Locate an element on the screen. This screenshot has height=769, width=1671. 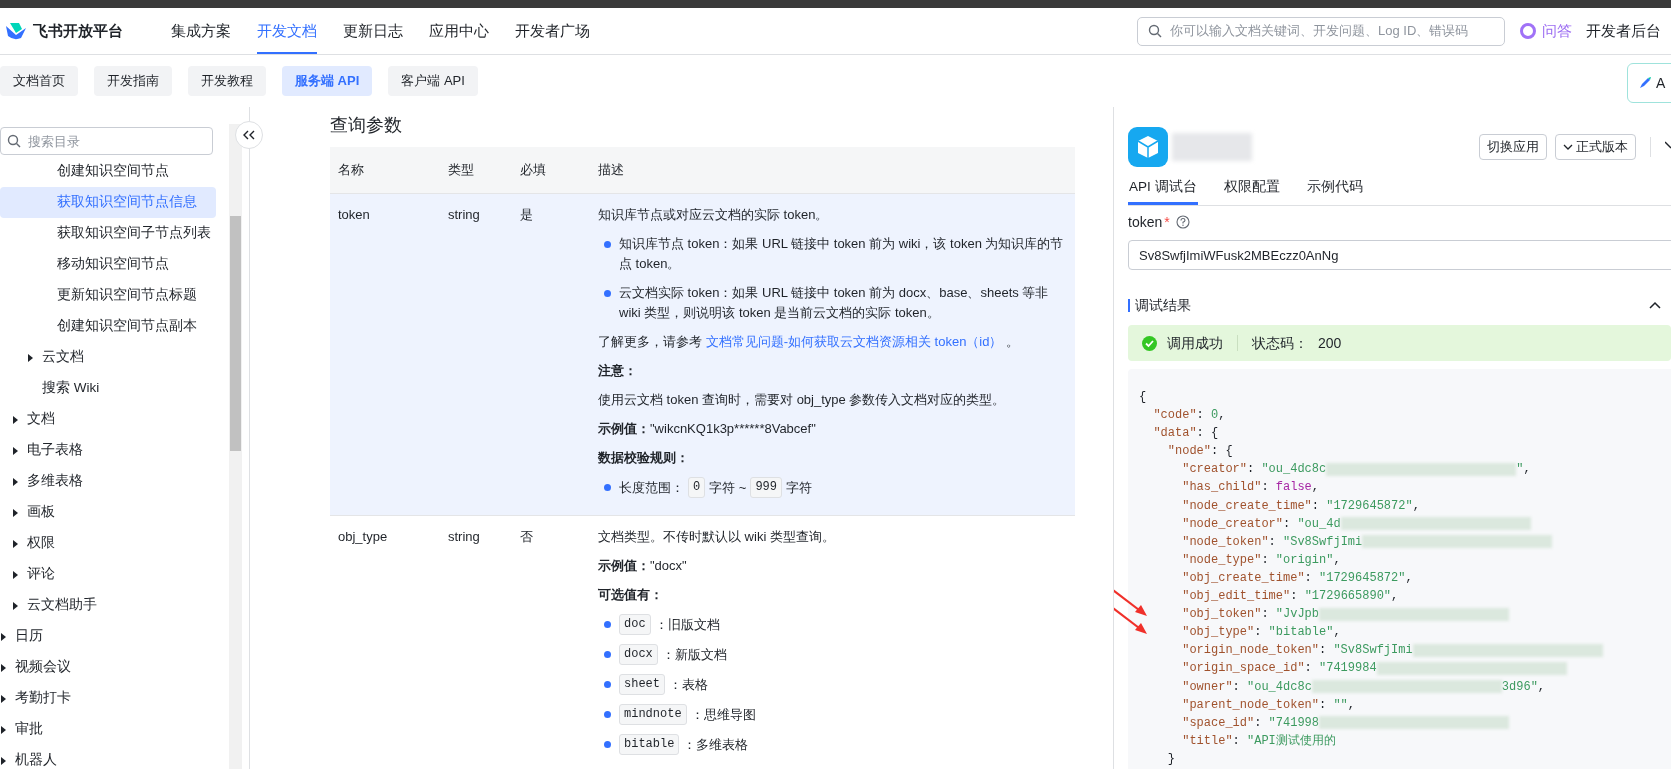
tree-item: 创建知识空间节点 is located at coordinates (108, 171).